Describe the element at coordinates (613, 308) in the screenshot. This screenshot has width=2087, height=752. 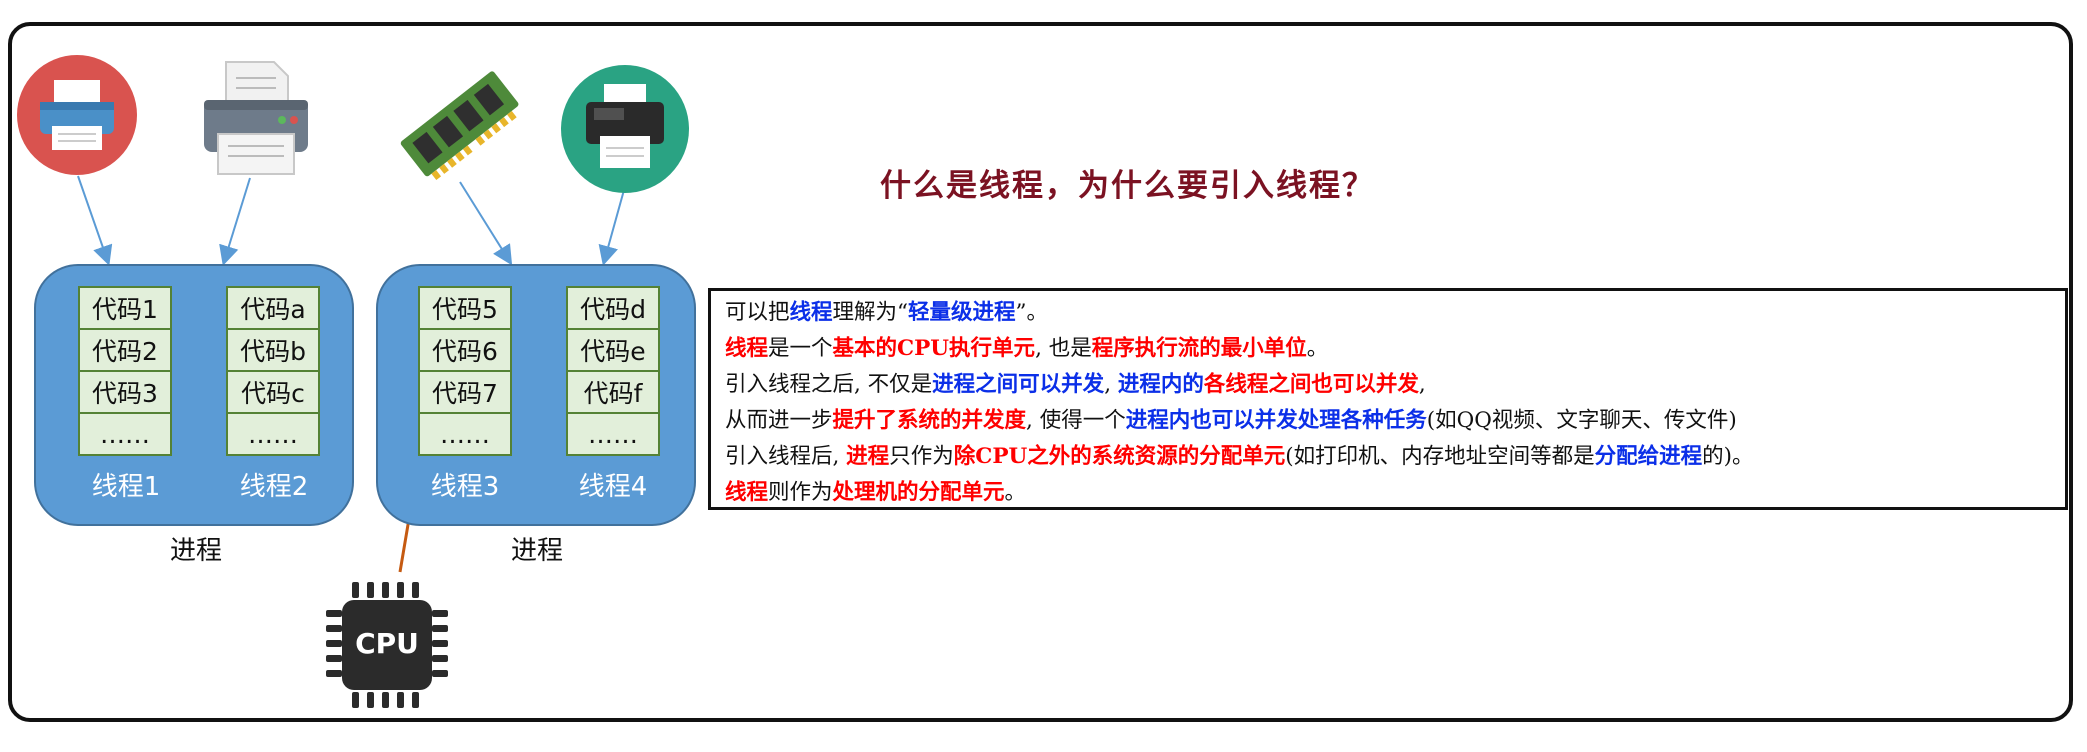
I see `code-cell: 代码d` at that location.